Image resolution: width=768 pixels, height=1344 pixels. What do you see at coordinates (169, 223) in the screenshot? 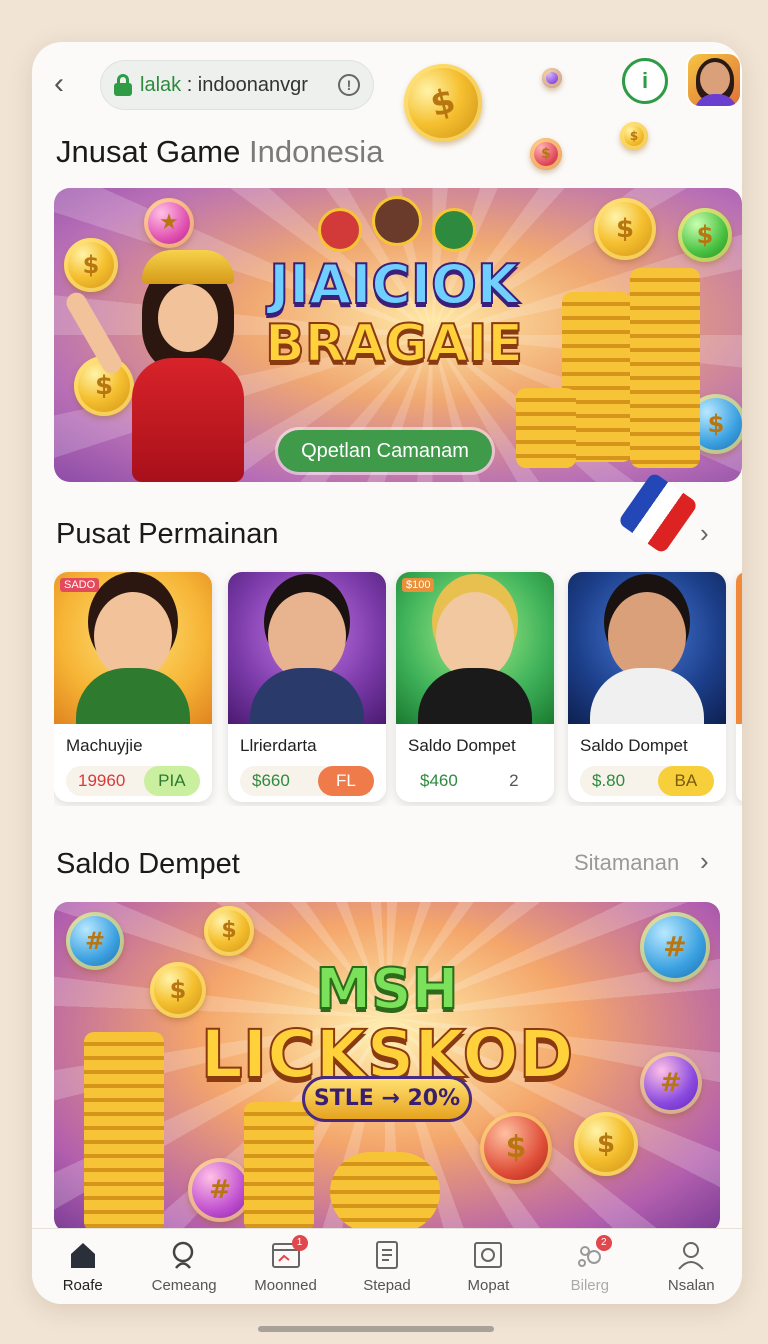
I see `coin-icon: ★` at bounding box center [169, 223].